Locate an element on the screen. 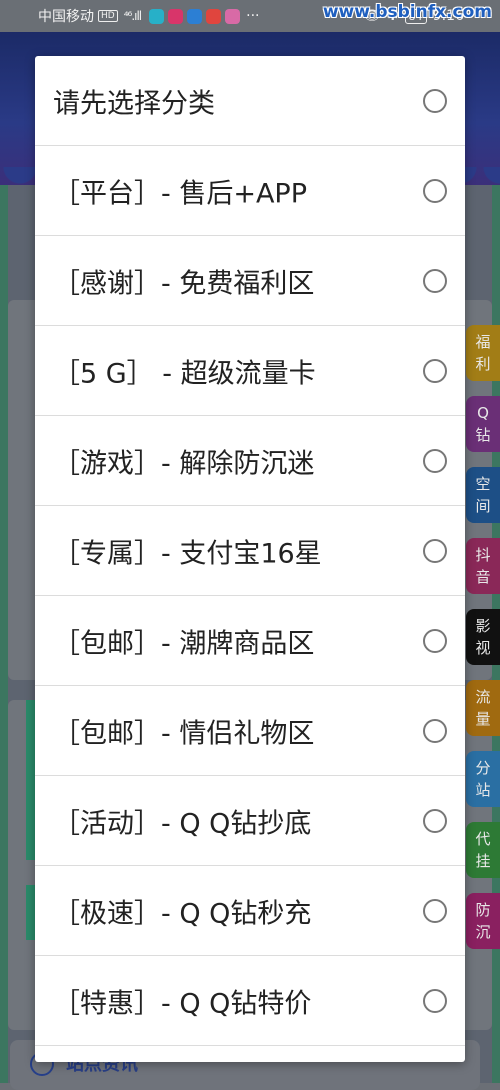  side-tab: 影视 is located at coordinates (483, 637).